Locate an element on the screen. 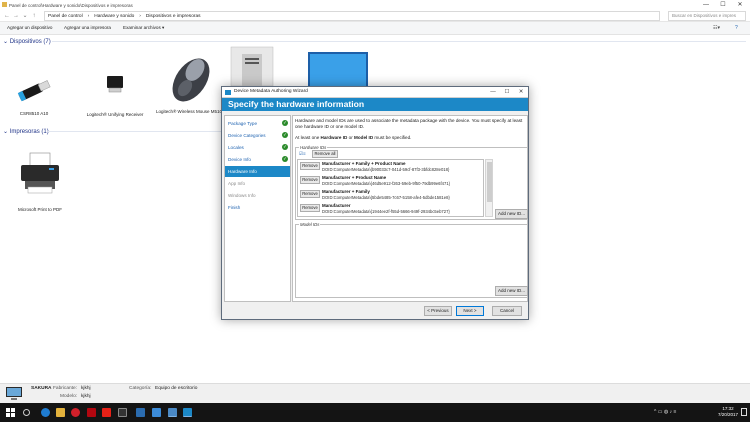 Image resolution: width=750 pixels, height=422 pixels. cancel-button: Cancel is located at coordinates (507, 311).